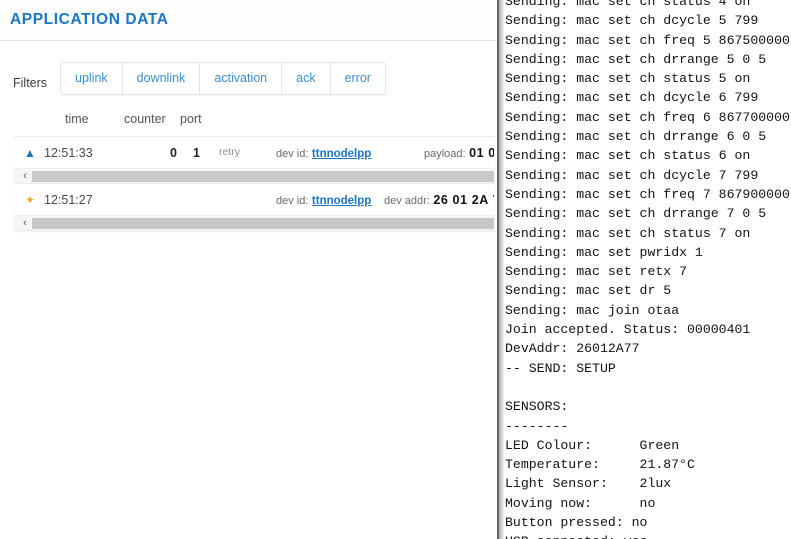 This screenshot has width=791, height=539. Describe the element at coordinates (68, 200) in the screenshot. I see `cell-time: 12:51:27` at that location.